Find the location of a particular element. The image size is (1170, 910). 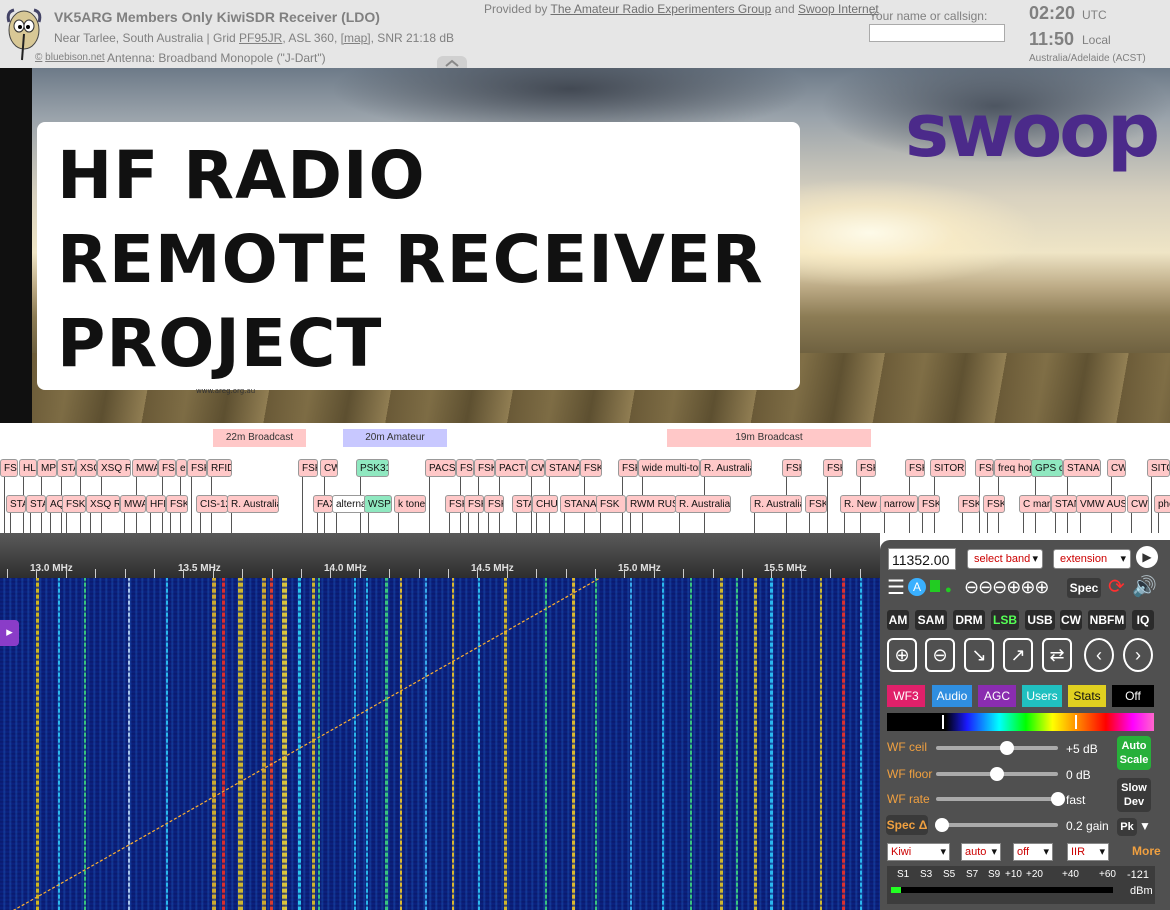

grid-link: PF95JR is located at coordinates (260, 38).